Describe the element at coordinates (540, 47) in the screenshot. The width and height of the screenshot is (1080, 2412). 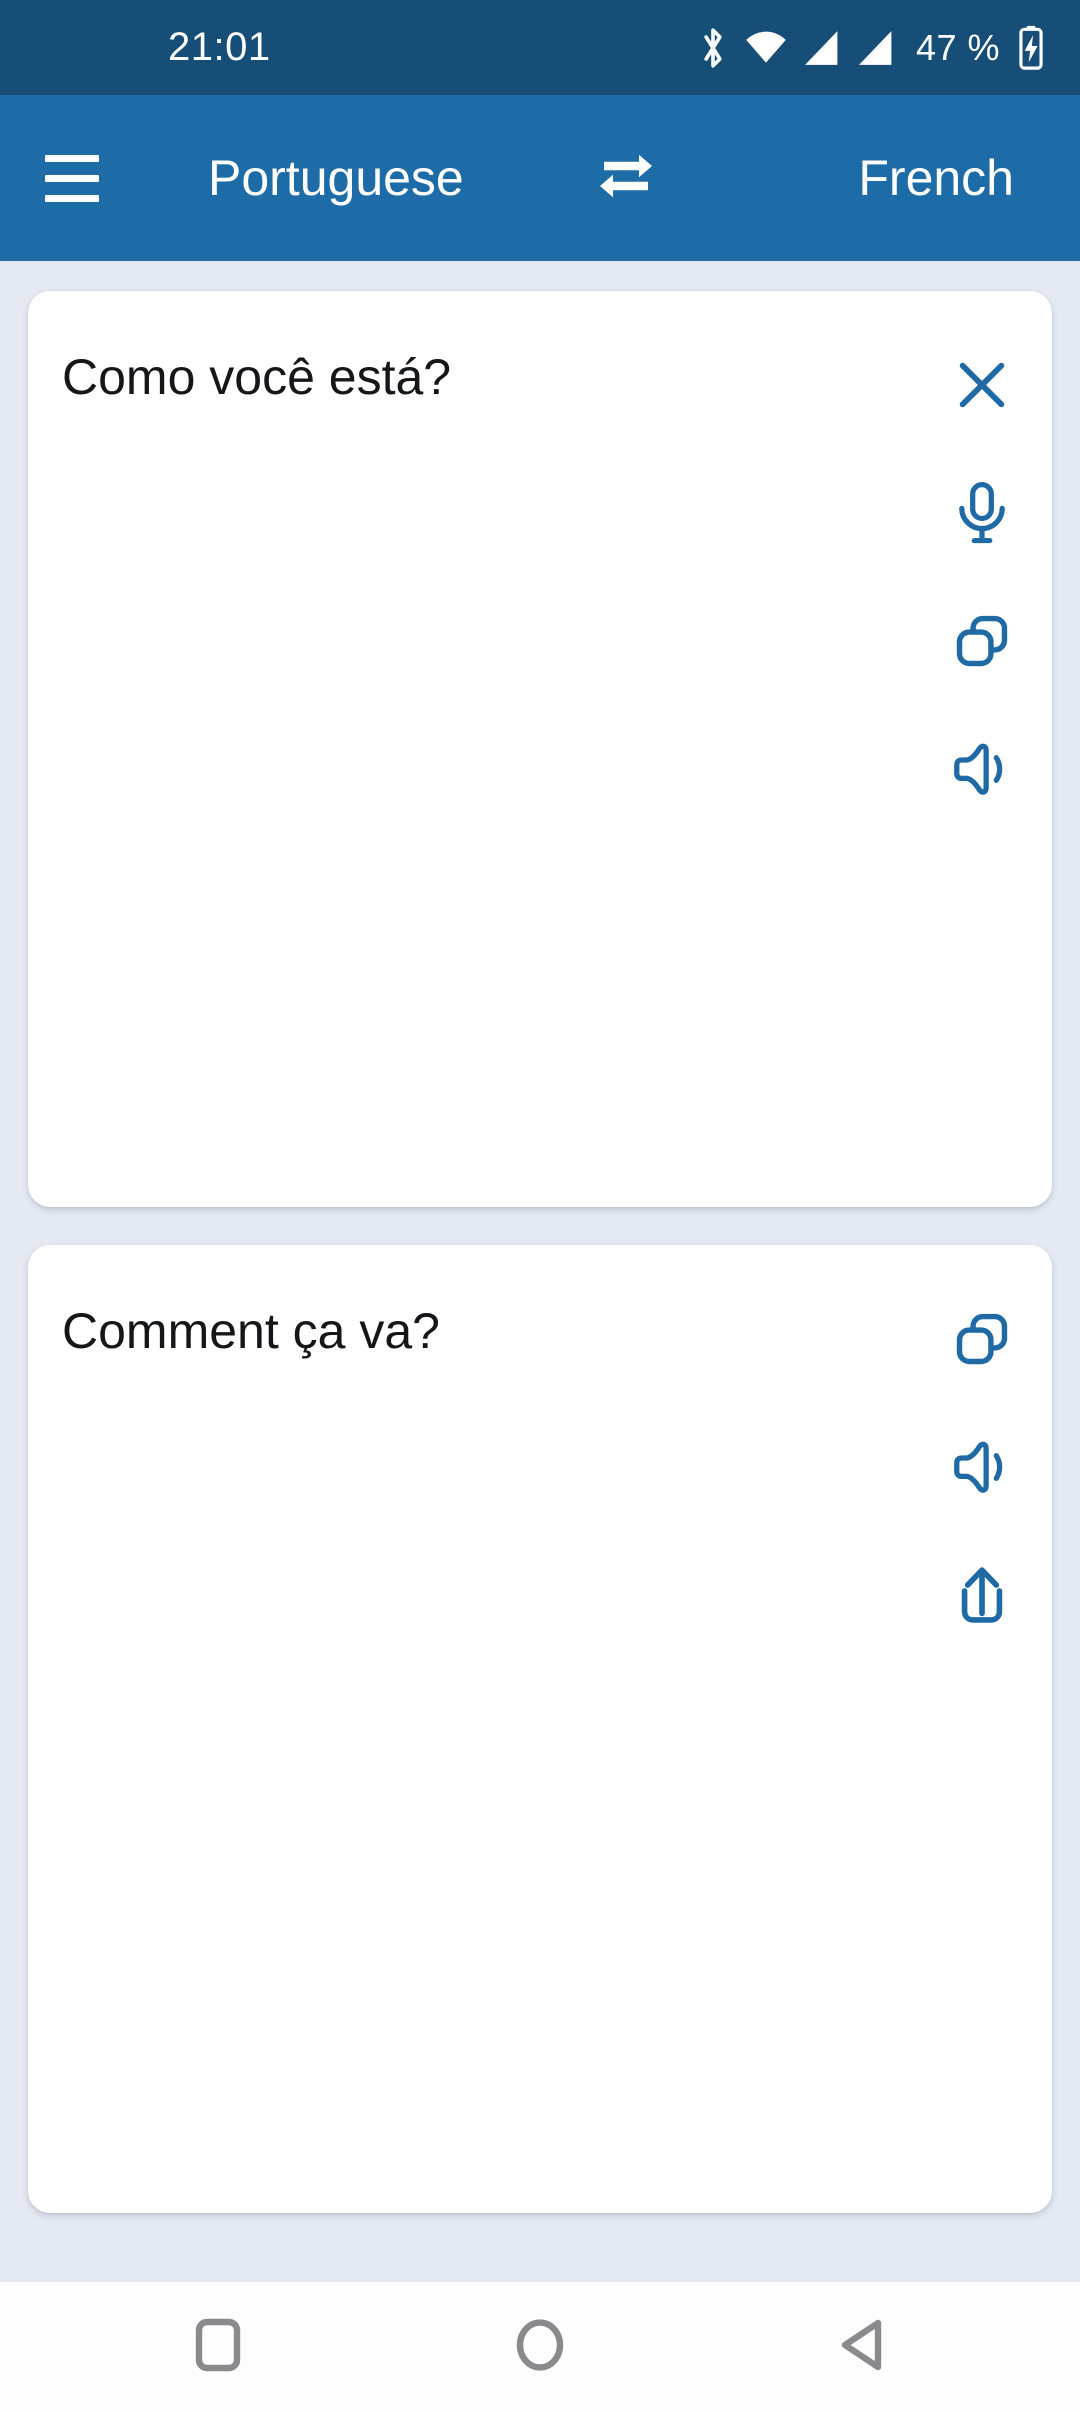
I see `status-bar: 21:01 47 %` at that location.